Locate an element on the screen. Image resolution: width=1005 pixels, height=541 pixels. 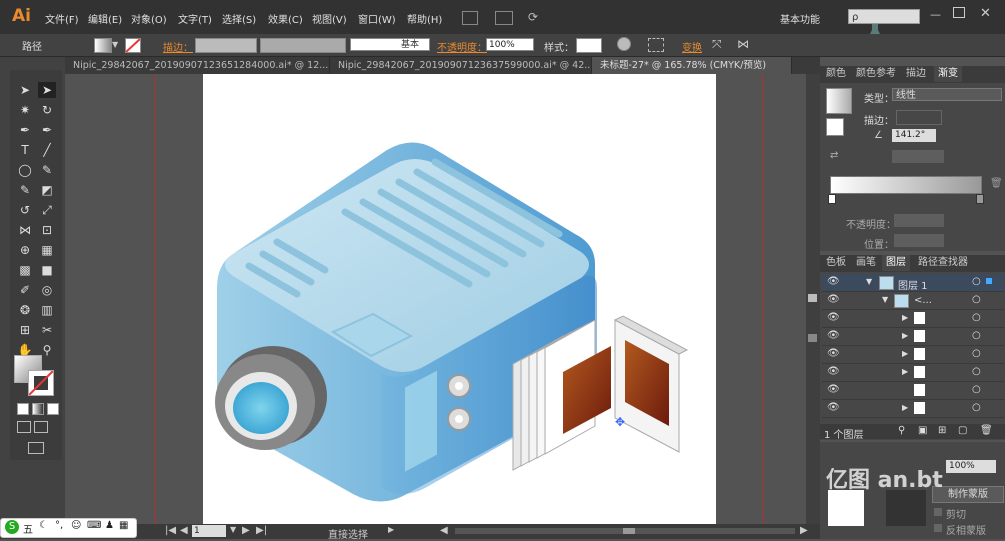
menu-type: 文字(T) is located at coordinates (195, 18).